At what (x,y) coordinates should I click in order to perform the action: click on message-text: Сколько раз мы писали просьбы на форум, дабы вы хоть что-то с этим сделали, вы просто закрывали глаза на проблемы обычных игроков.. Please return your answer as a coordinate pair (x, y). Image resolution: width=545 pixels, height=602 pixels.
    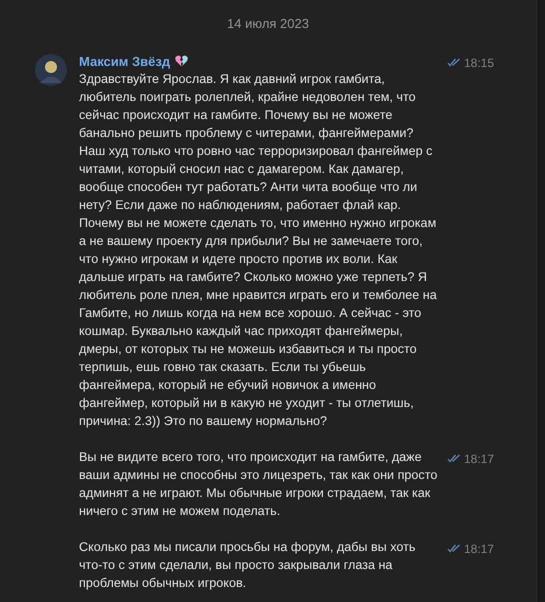
    Looking at the image, I should click on (247, 565).